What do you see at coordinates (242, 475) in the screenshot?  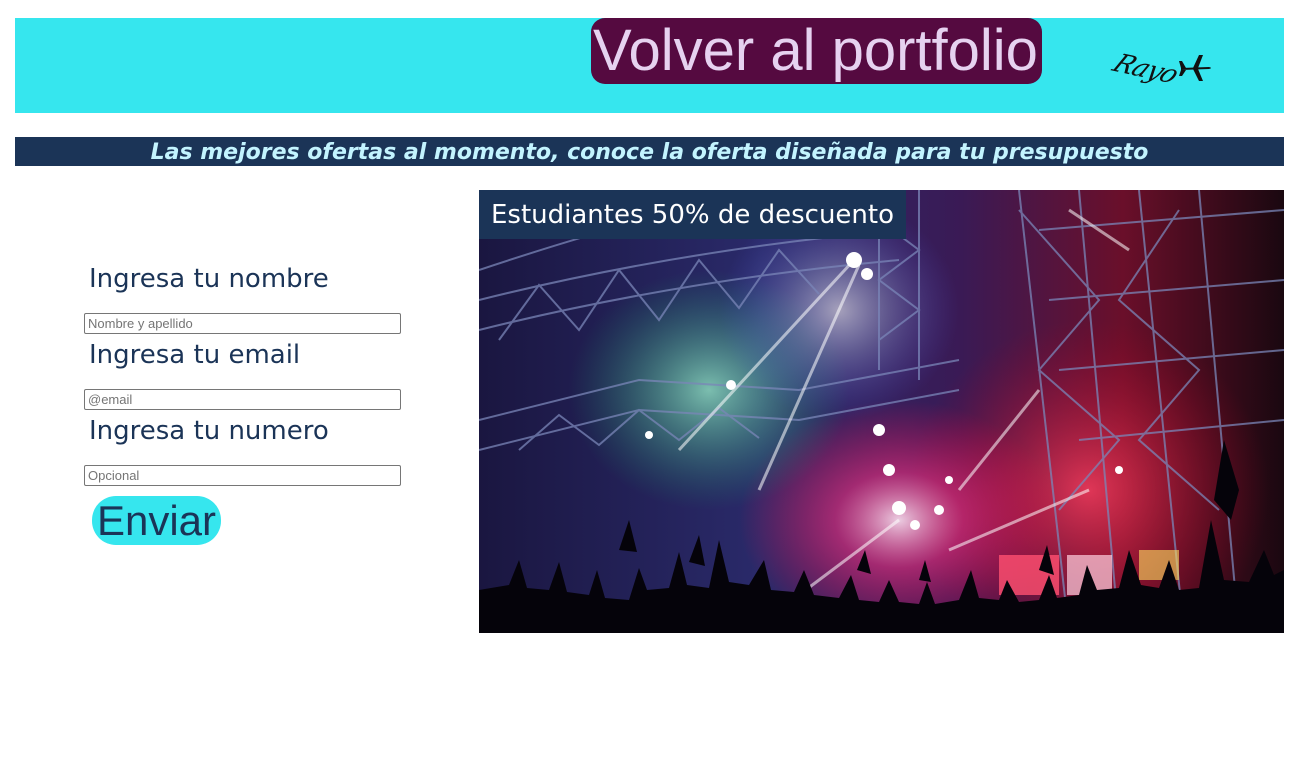 I see `phone-input` at bounding box center [242, 475].